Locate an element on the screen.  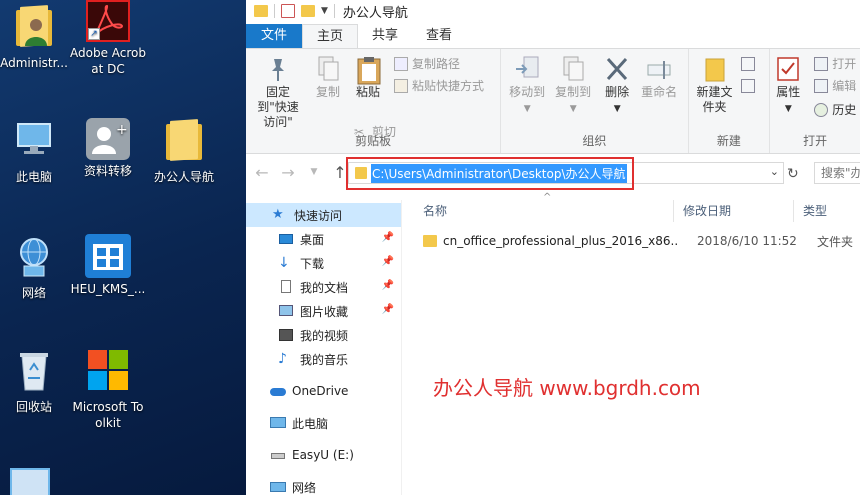
nav-item-onedrive: OneDrive is located at coordinates (323, 391).